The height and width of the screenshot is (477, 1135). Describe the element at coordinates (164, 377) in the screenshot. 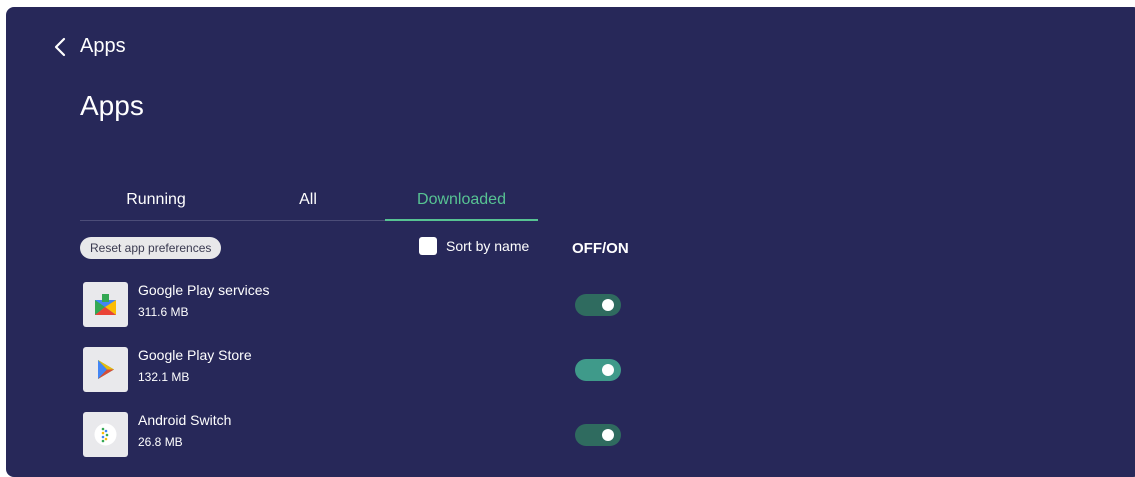

I see `app-size: 132.1 MB` at that location.